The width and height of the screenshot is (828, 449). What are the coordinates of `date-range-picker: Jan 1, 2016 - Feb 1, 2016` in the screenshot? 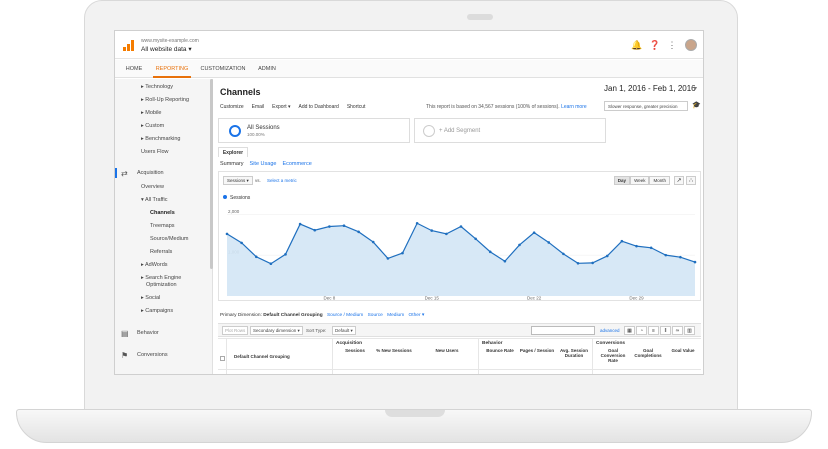 It's located at (650, 88).